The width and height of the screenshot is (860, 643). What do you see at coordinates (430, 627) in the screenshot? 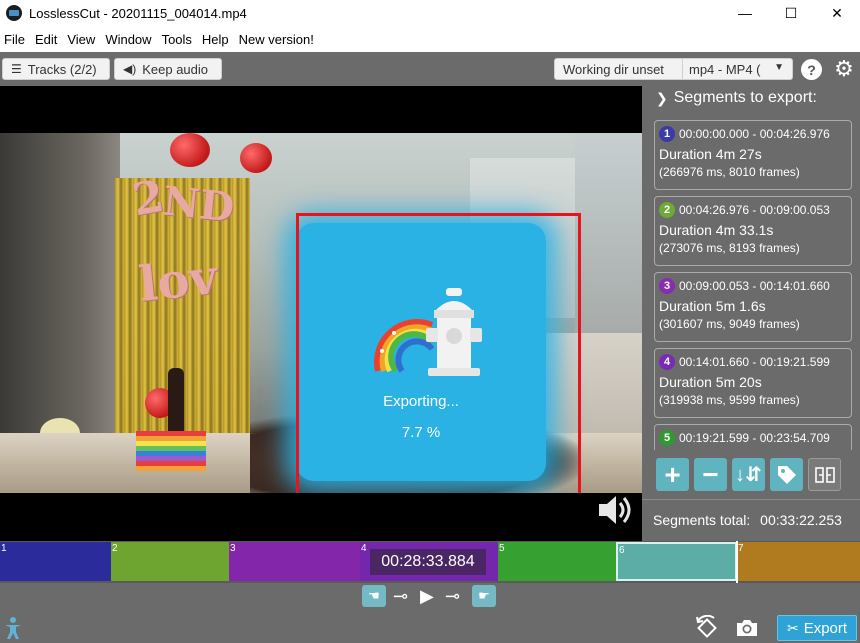
I see `bottom-bar: ✂ Export` at bounding box center [430, 627].